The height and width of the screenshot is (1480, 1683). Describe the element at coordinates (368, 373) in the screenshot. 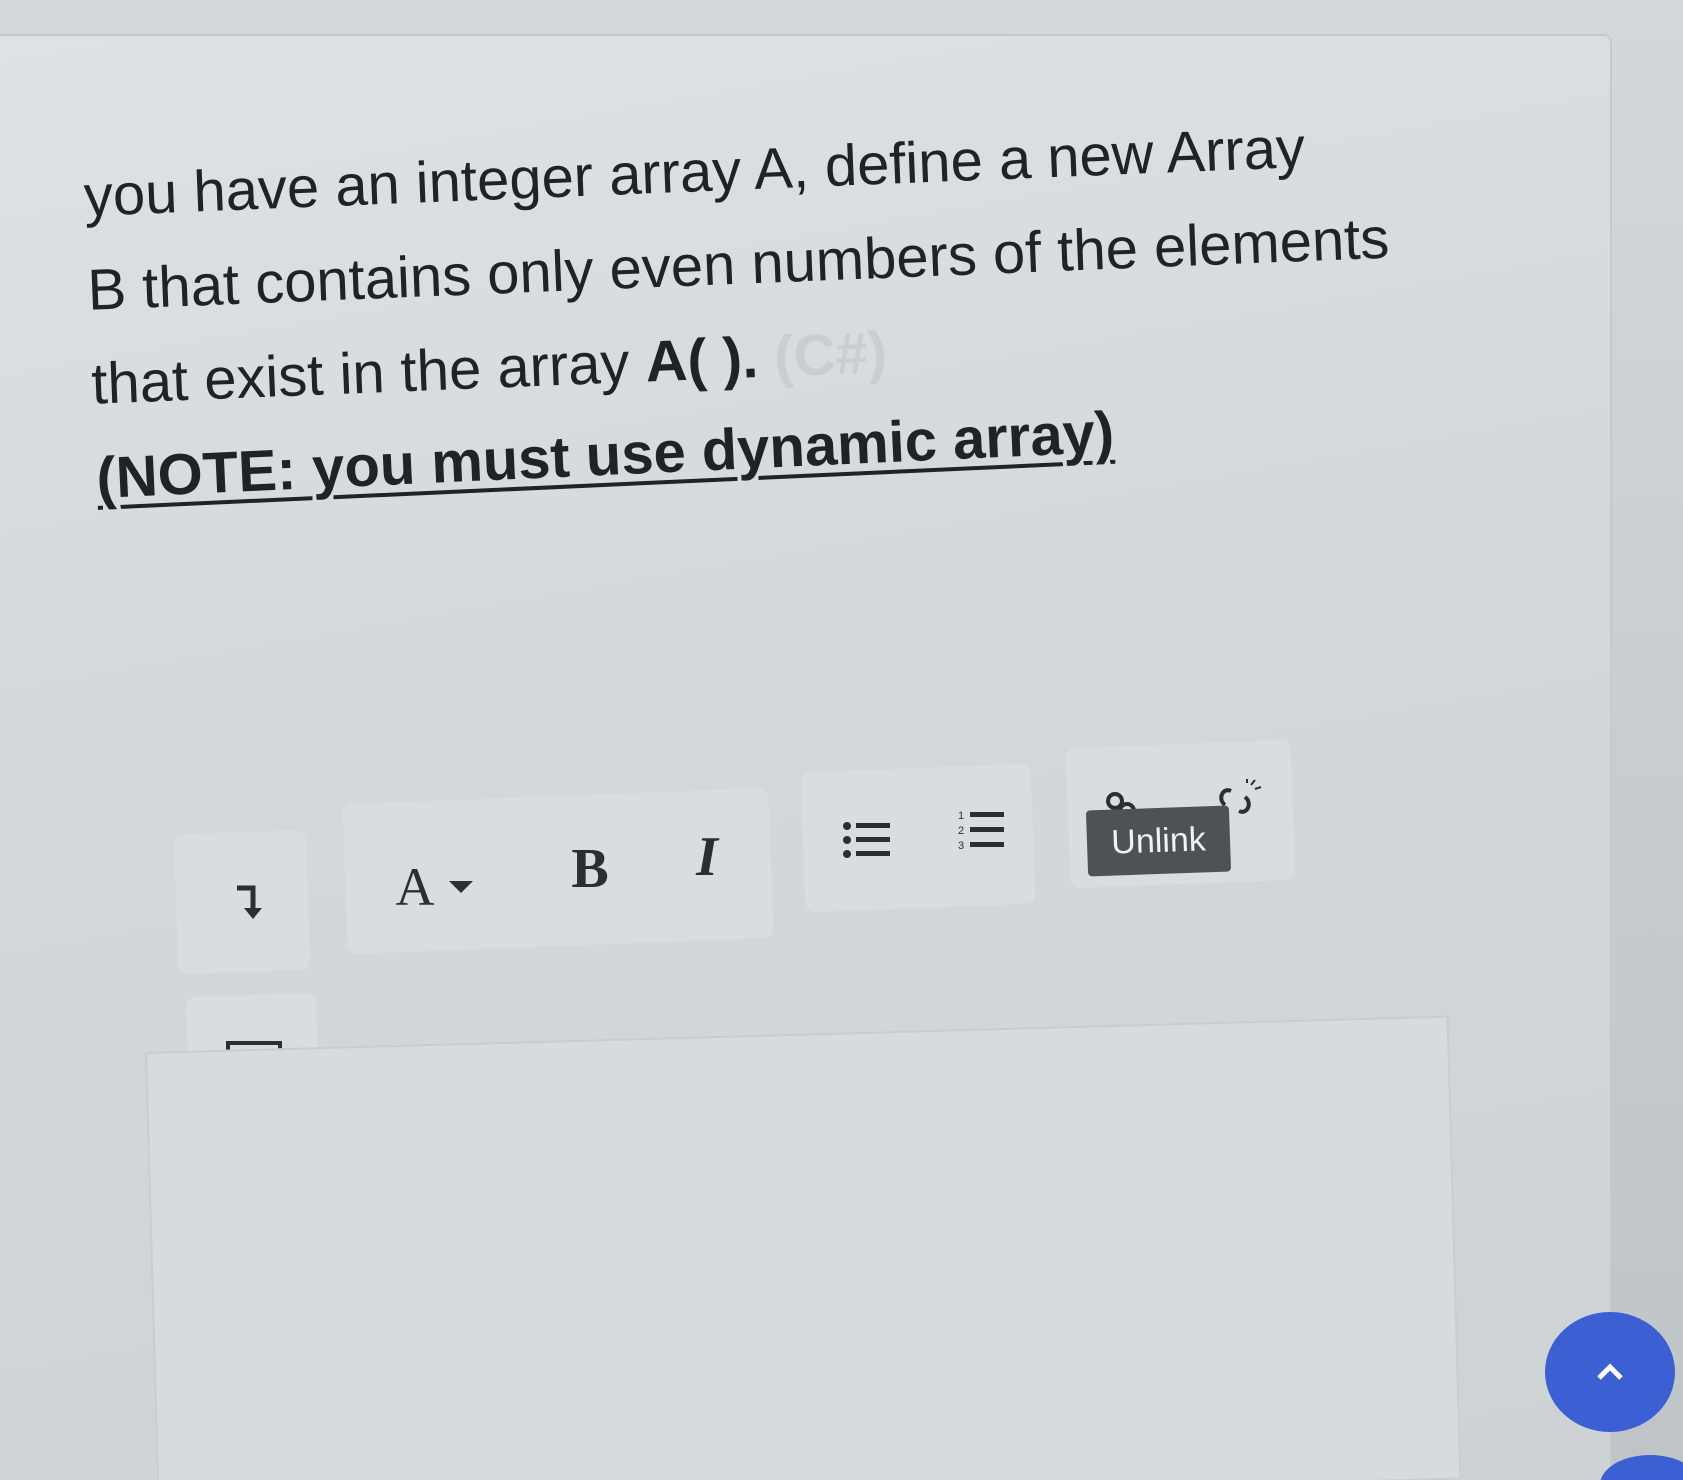

I see `question-line-3-text: that exist in the array` at that location.